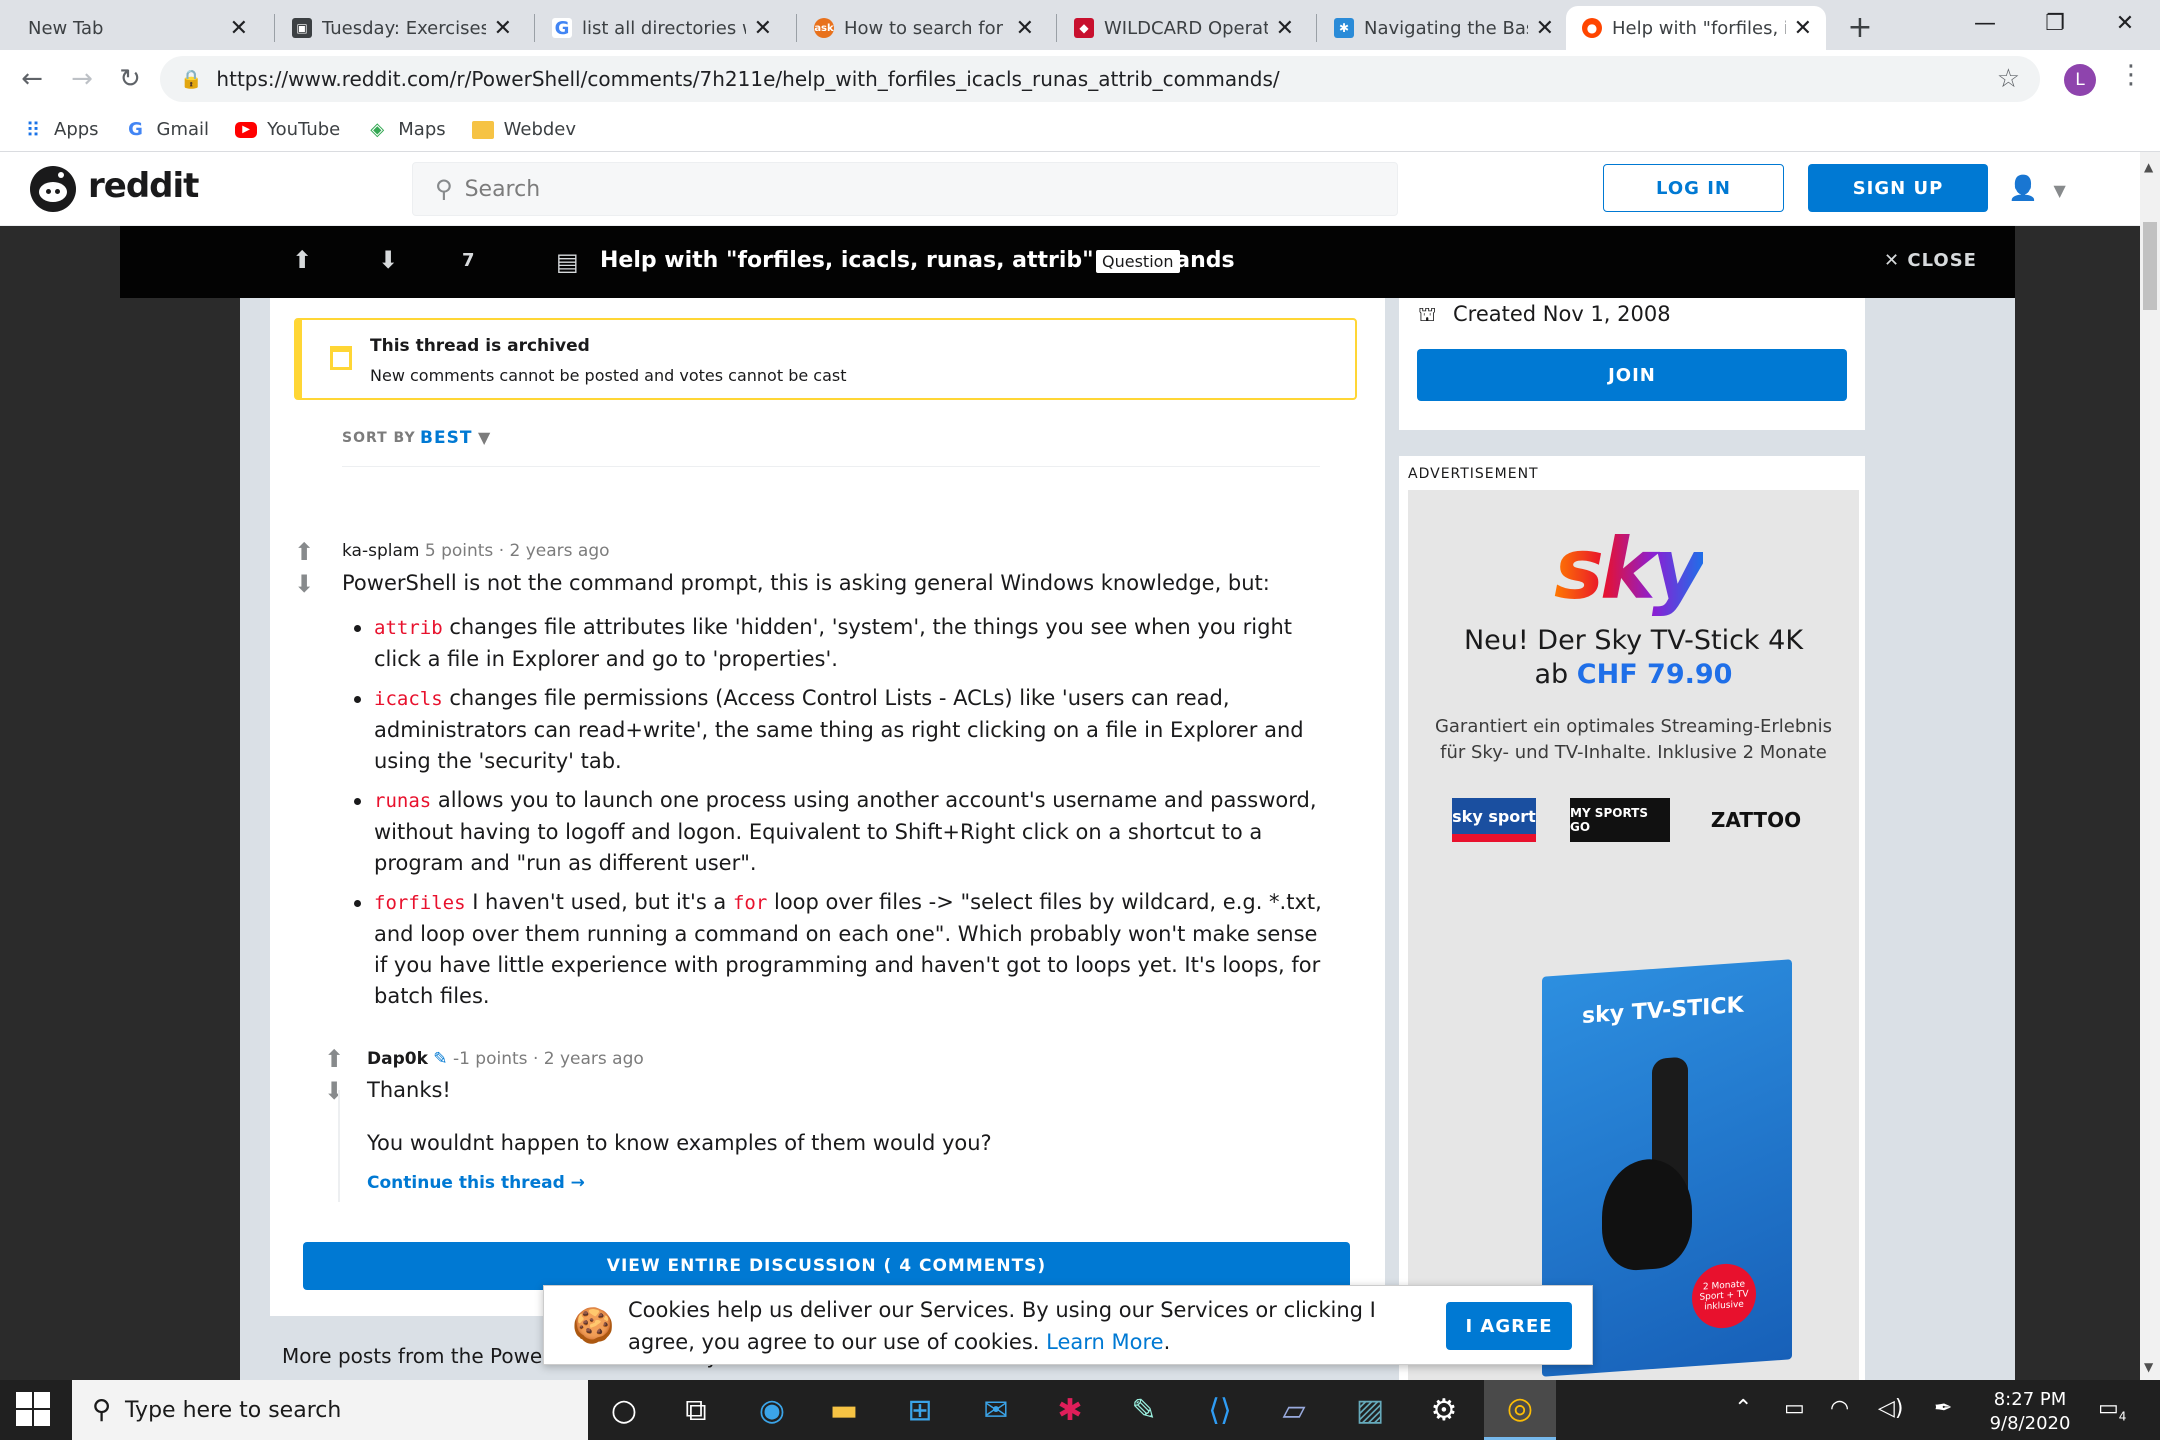 The width and height of the screenshot is (2160, 1440). I want to click on mail-icon: ✉, so click(996, 1410).